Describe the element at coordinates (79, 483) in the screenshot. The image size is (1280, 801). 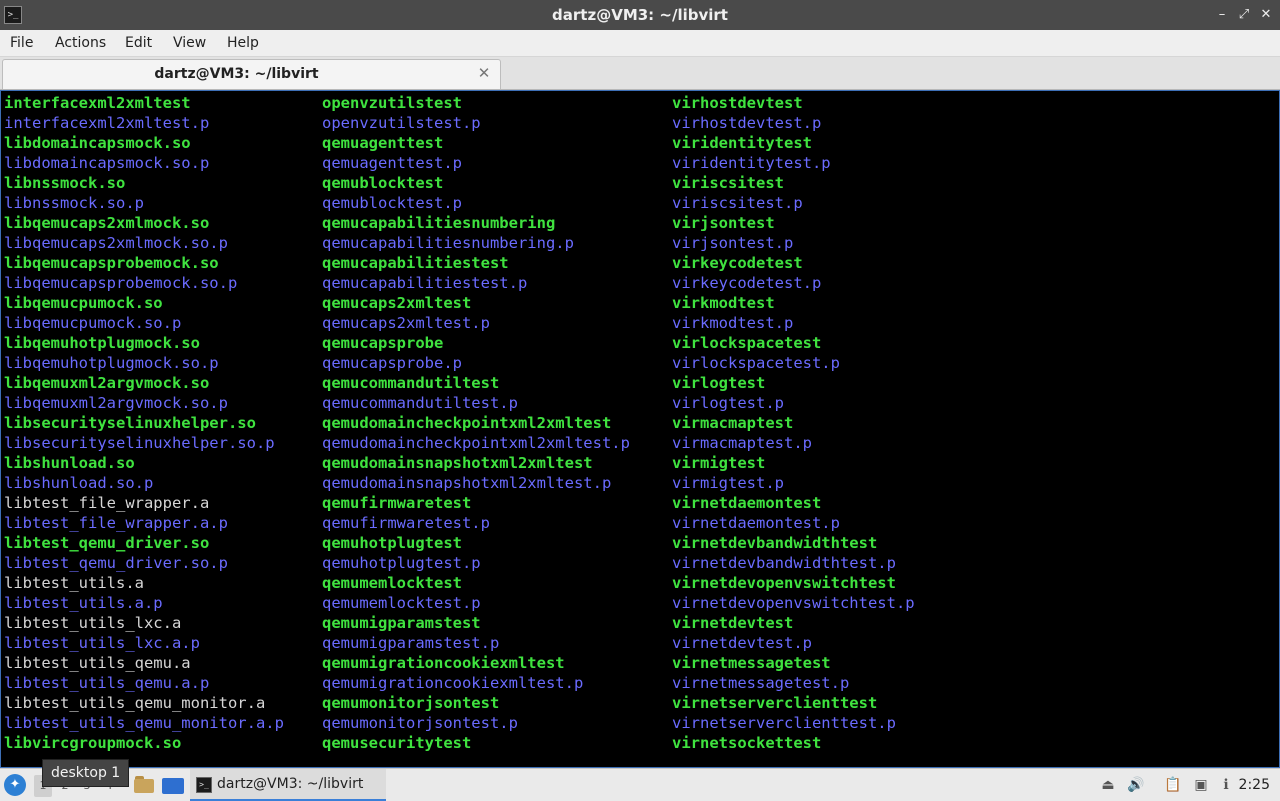
I see `directory-entry: libshunload.so.p` at that location.